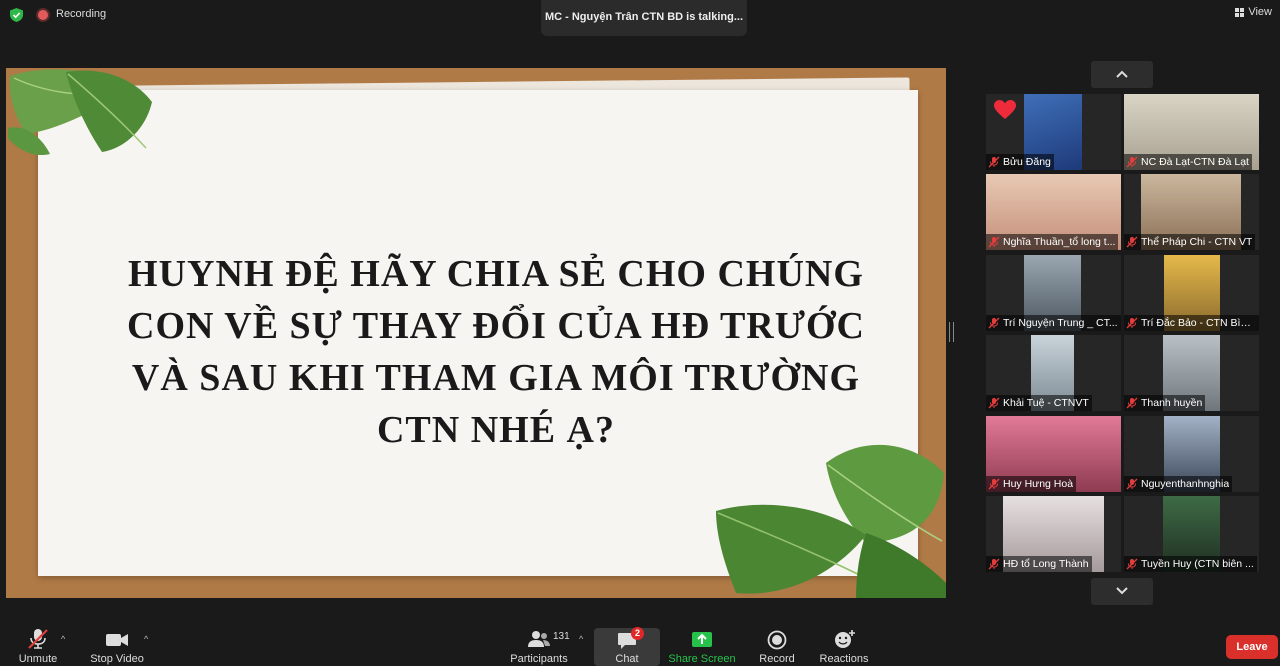 The image size is (1280, 666). What do you see at coordinates (637, 633) in the screenshot?
I see `chat-unread-badge: 2` at bounding box center [637, 633].